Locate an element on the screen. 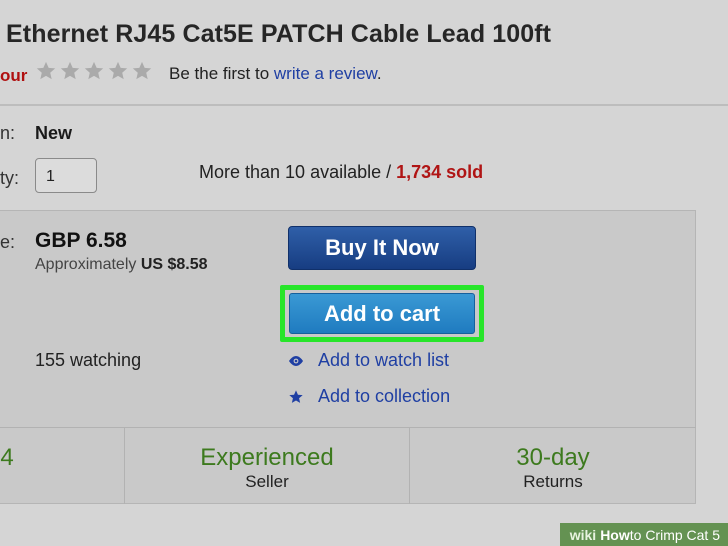 The width and height of the screenshot is (728, 546). add-to-watch-list-link: Add to watch list is located at coordinates (368, 360).